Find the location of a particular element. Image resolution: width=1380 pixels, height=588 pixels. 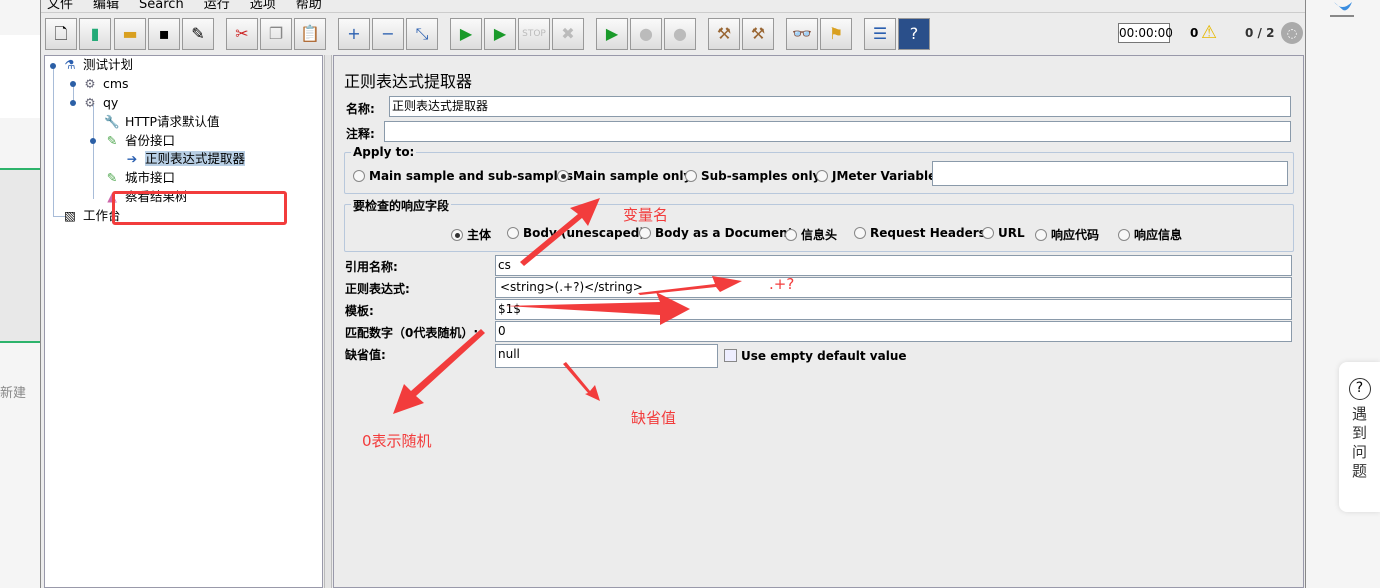

tree-item-sampler: ✎ 城市接口 is located at coordinates (139, 178).